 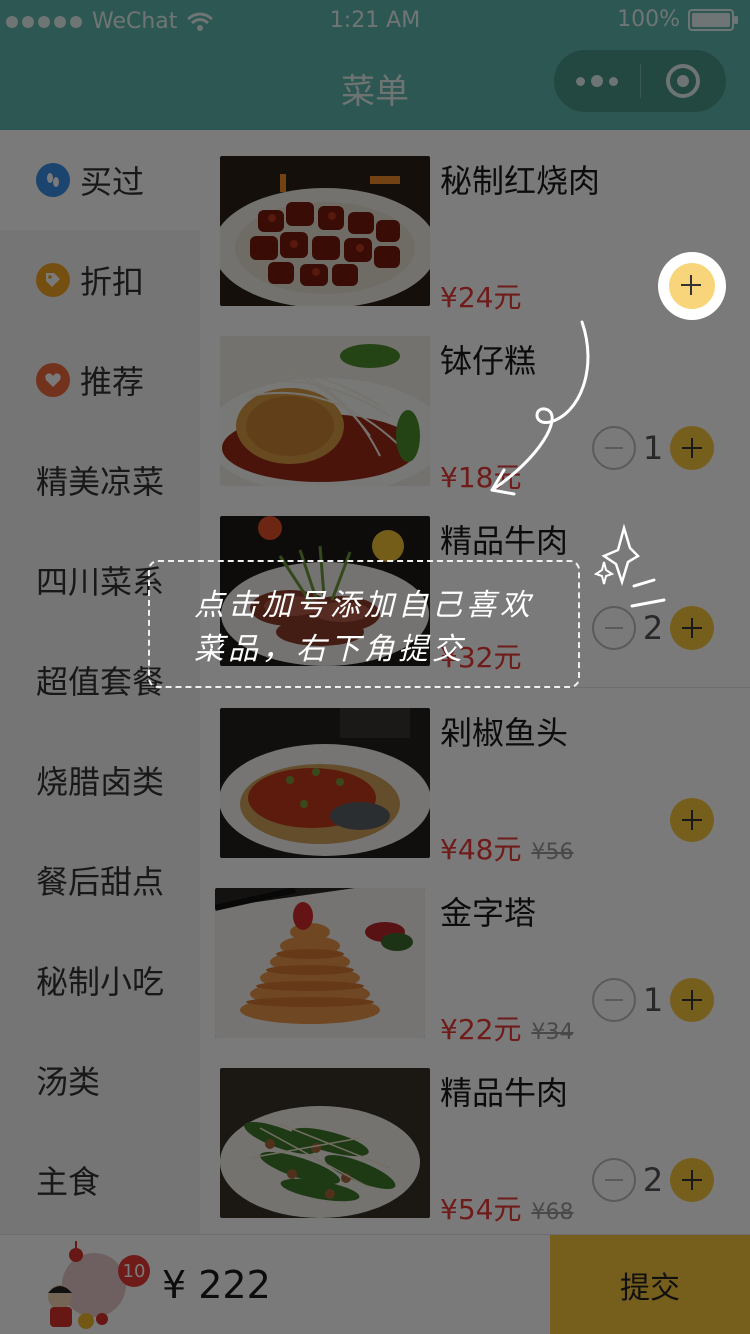 I want to click on sidebar-item-discount: 折扣, so click(x=100, y=280).